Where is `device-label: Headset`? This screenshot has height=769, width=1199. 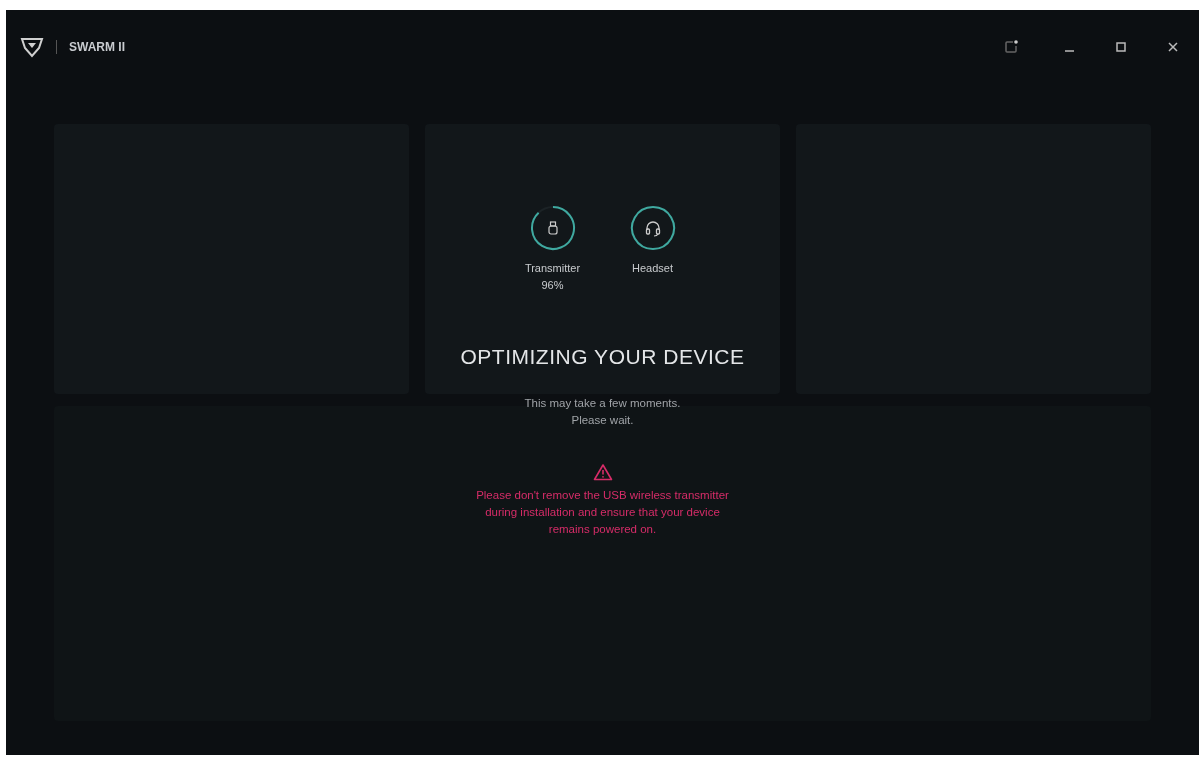 device-label: Headset is located at coordinates (652, 268).